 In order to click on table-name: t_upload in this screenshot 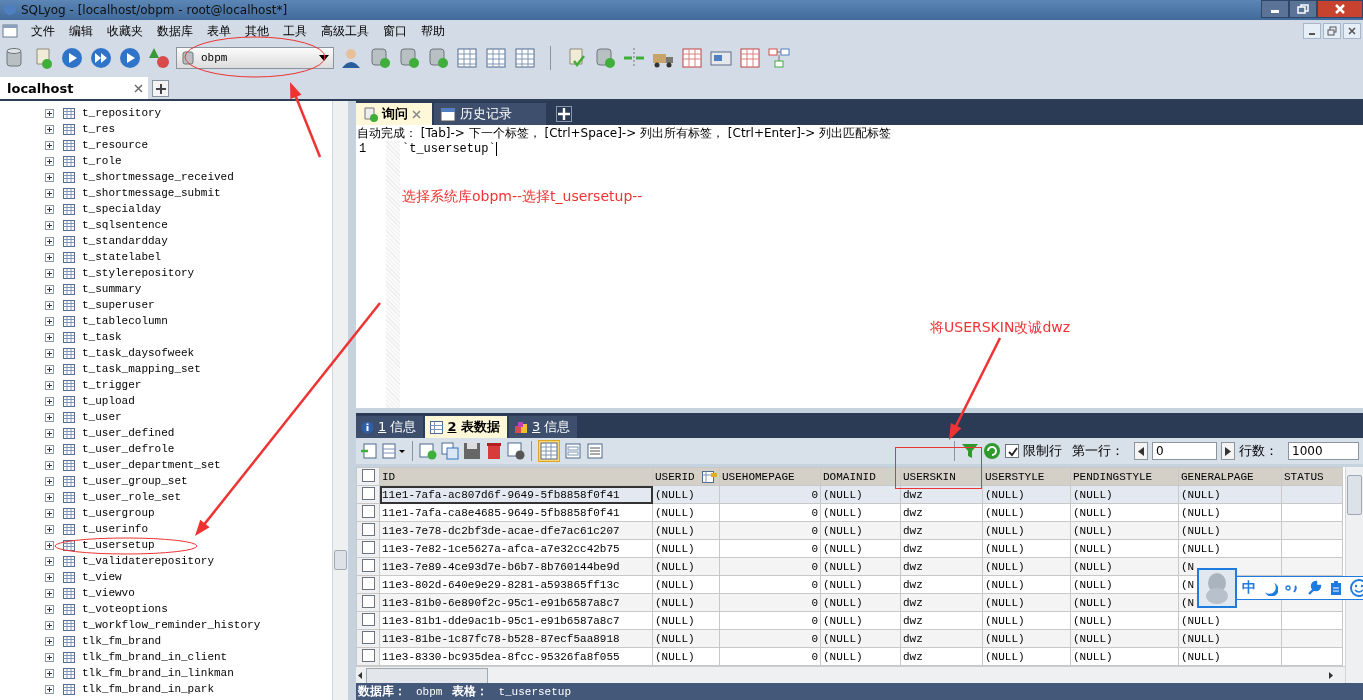, I will do `click(108, 401)`.